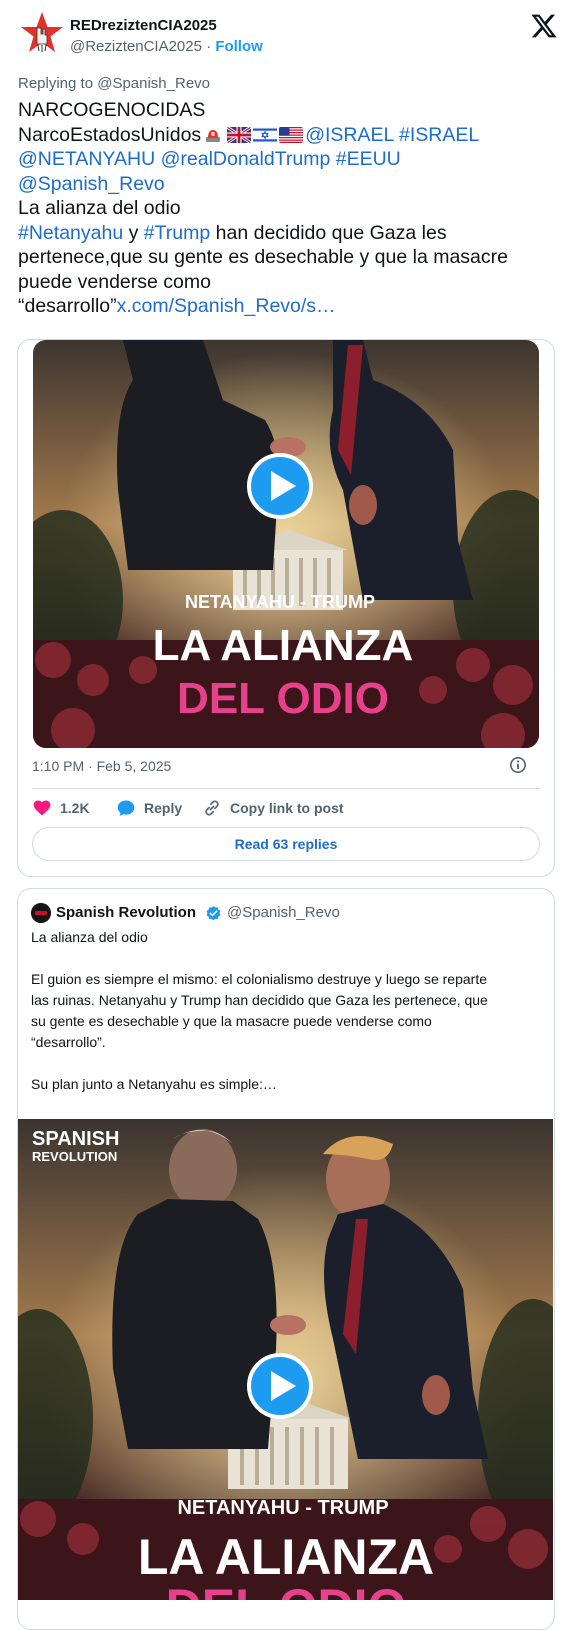 The height and width of the screenshot is (1630, 571). What do you see at coordinates (67, 306) in the screenshot?
I see `tweet-text-segment: “desarrollo”` at bounding box center [67, 306].